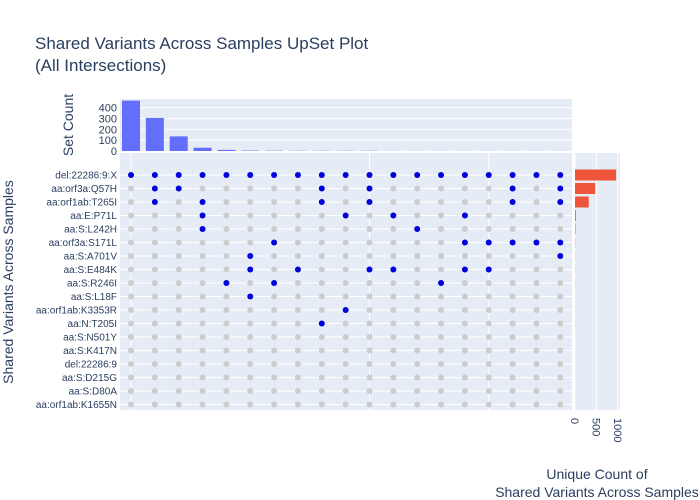  I want to click on matrix-row-label: aa:S:E484K, so click(91, 270).